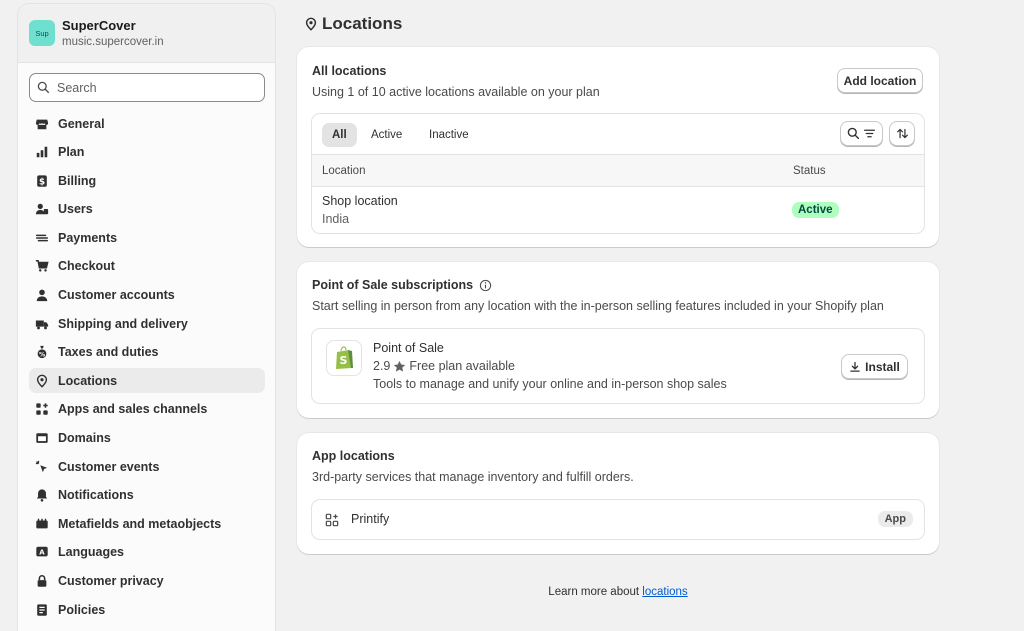  Describe the element at coordinates (133, 409) in the screenshot. I see `nav-label: Apps and sales channels` at that location.